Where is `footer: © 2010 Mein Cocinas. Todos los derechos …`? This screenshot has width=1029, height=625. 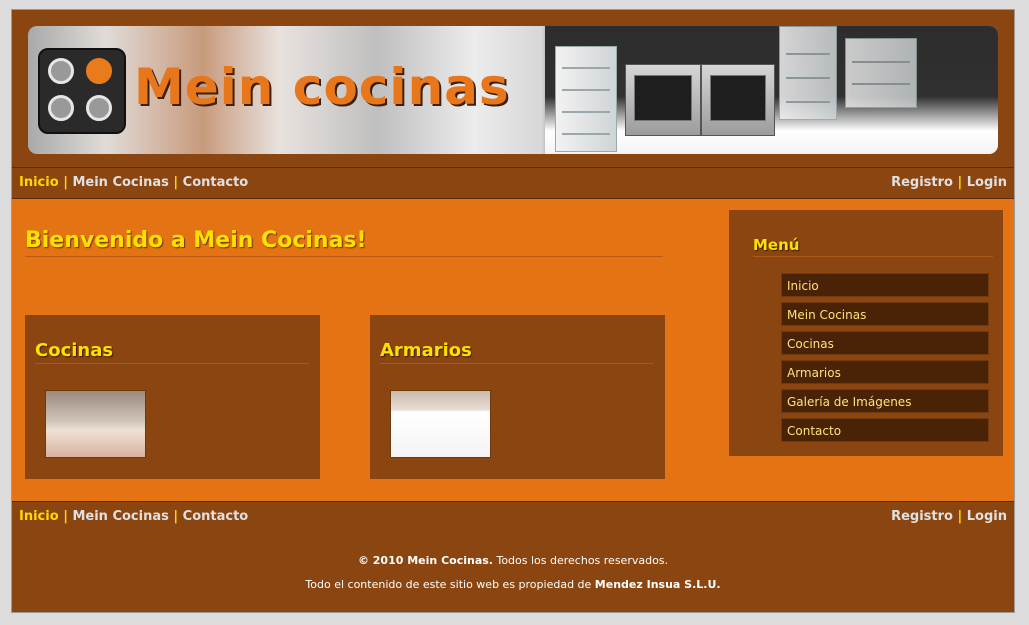
footer: © 2010 Mein Cocinas. Todos los derechos … is located at coordinates (513, 572).